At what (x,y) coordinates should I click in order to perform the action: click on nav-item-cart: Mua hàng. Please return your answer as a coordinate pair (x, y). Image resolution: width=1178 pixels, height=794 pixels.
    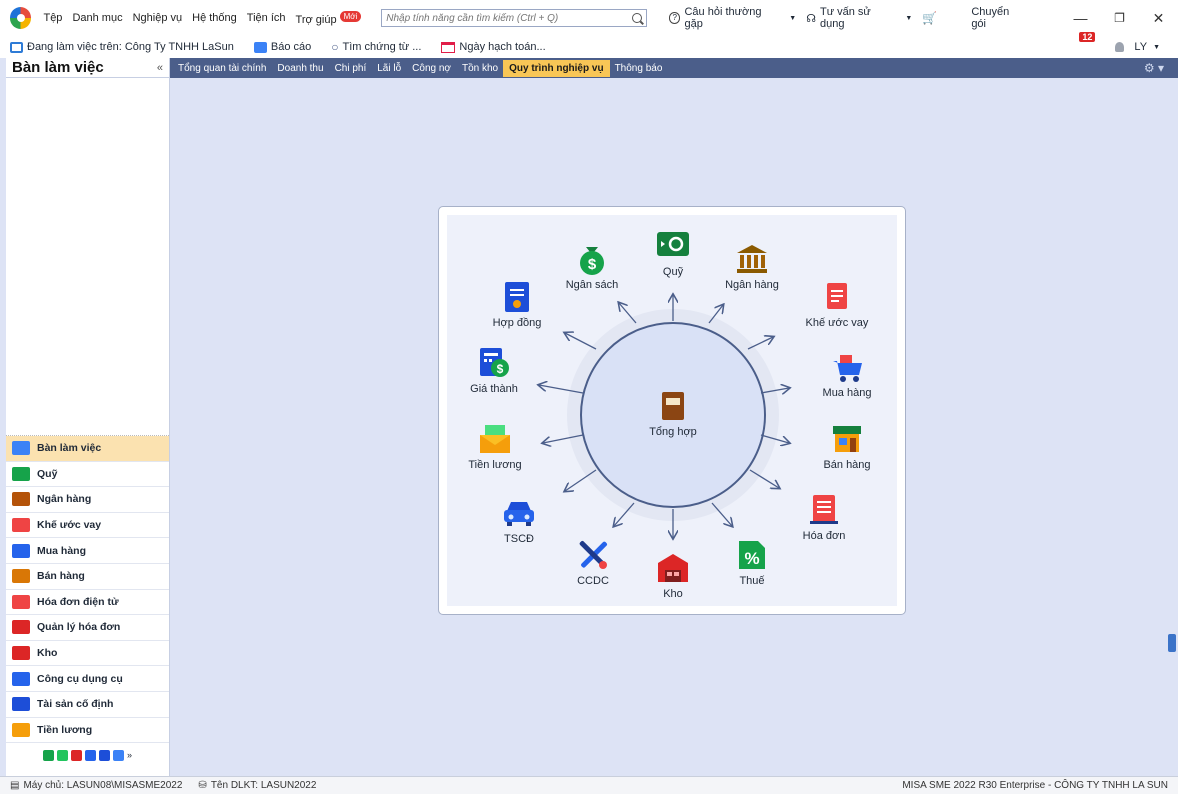
    Looking at the image, I should click on (87, 551).